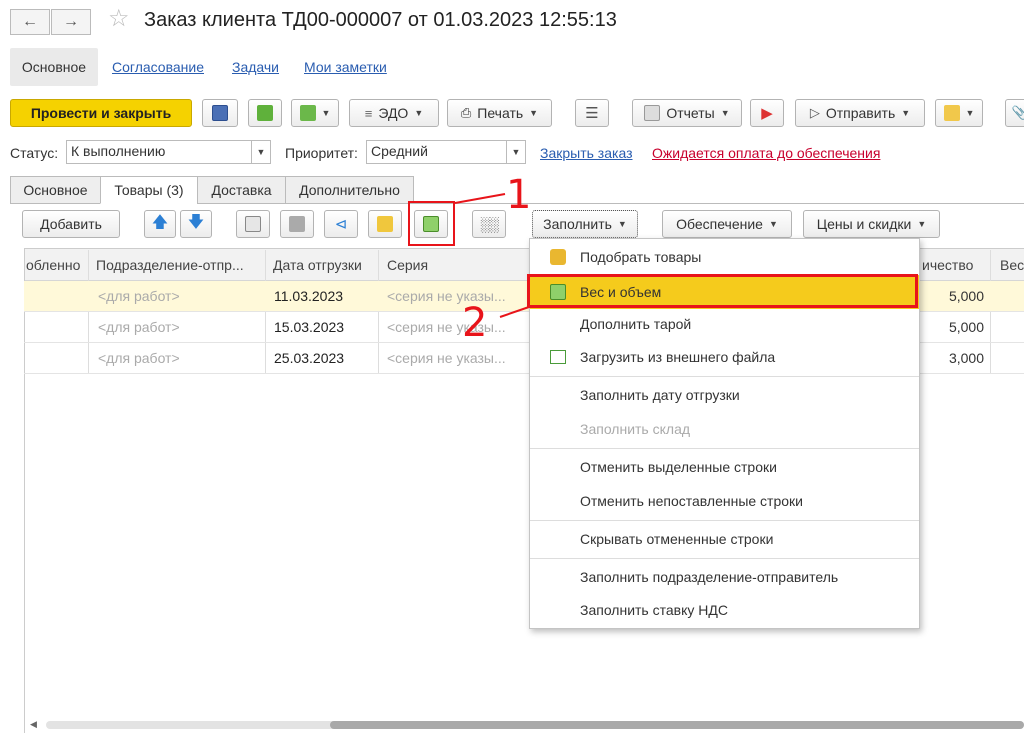 The image size is (1024, 733). Describe the element at coordinates (475, 323) in the screenshot. I see `annotation-number-2: 2` at that location.